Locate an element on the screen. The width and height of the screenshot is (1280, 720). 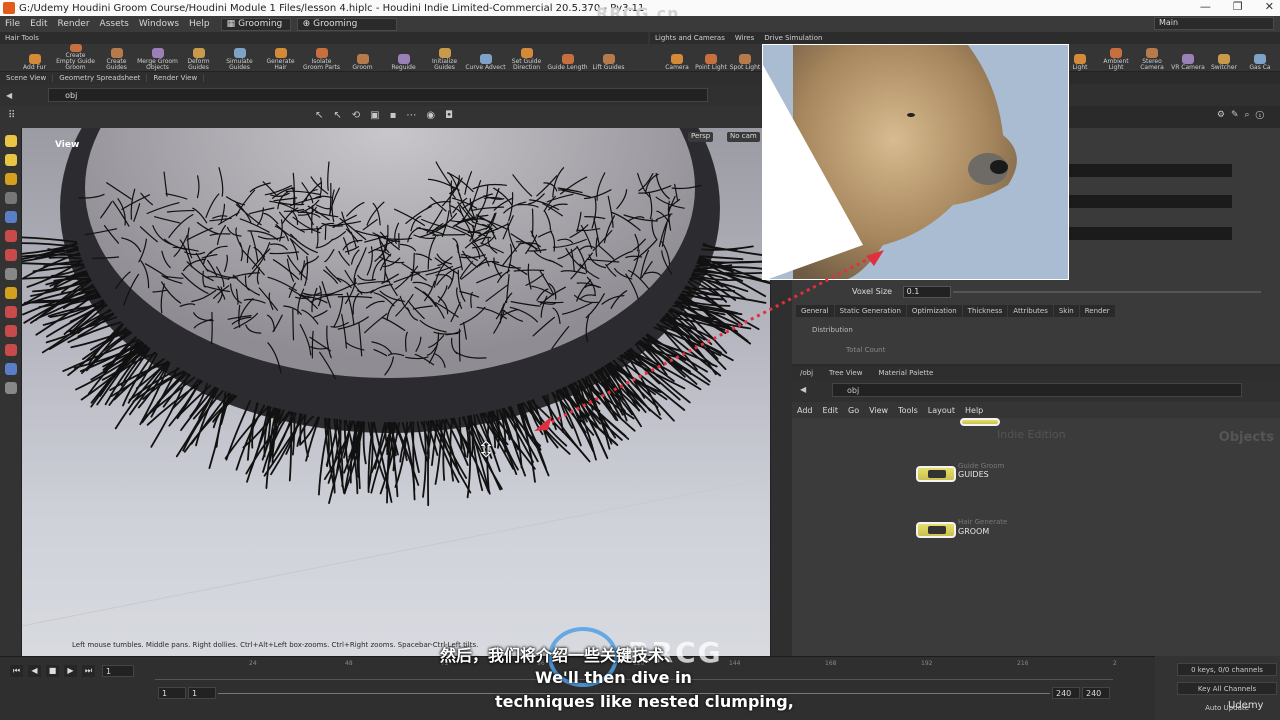
shelf-tool-create-empty-guide-groom: Create Empty Guide Groom is located at coordinates (75, 57).